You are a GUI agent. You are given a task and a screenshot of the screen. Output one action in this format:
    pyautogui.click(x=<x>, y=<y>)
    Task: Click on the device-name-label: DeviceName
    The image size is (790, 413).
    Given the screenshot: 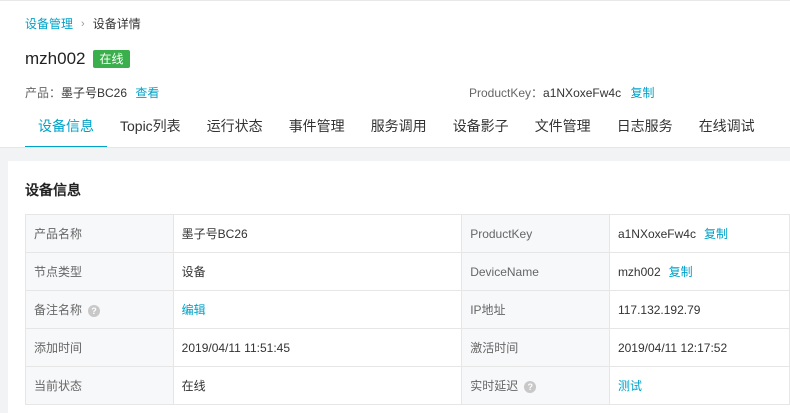 What is the action you would take?
    pyautogui.click(x=535, y=271)
    